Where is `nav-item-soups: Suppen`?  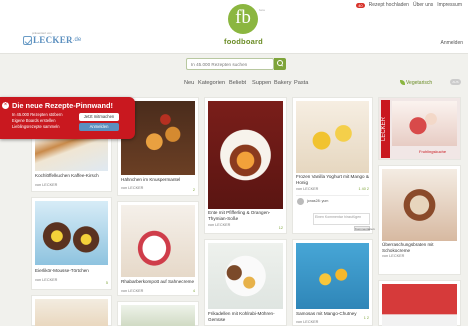 nav-item-soups: Suppen is located at coordinates (261, 83).